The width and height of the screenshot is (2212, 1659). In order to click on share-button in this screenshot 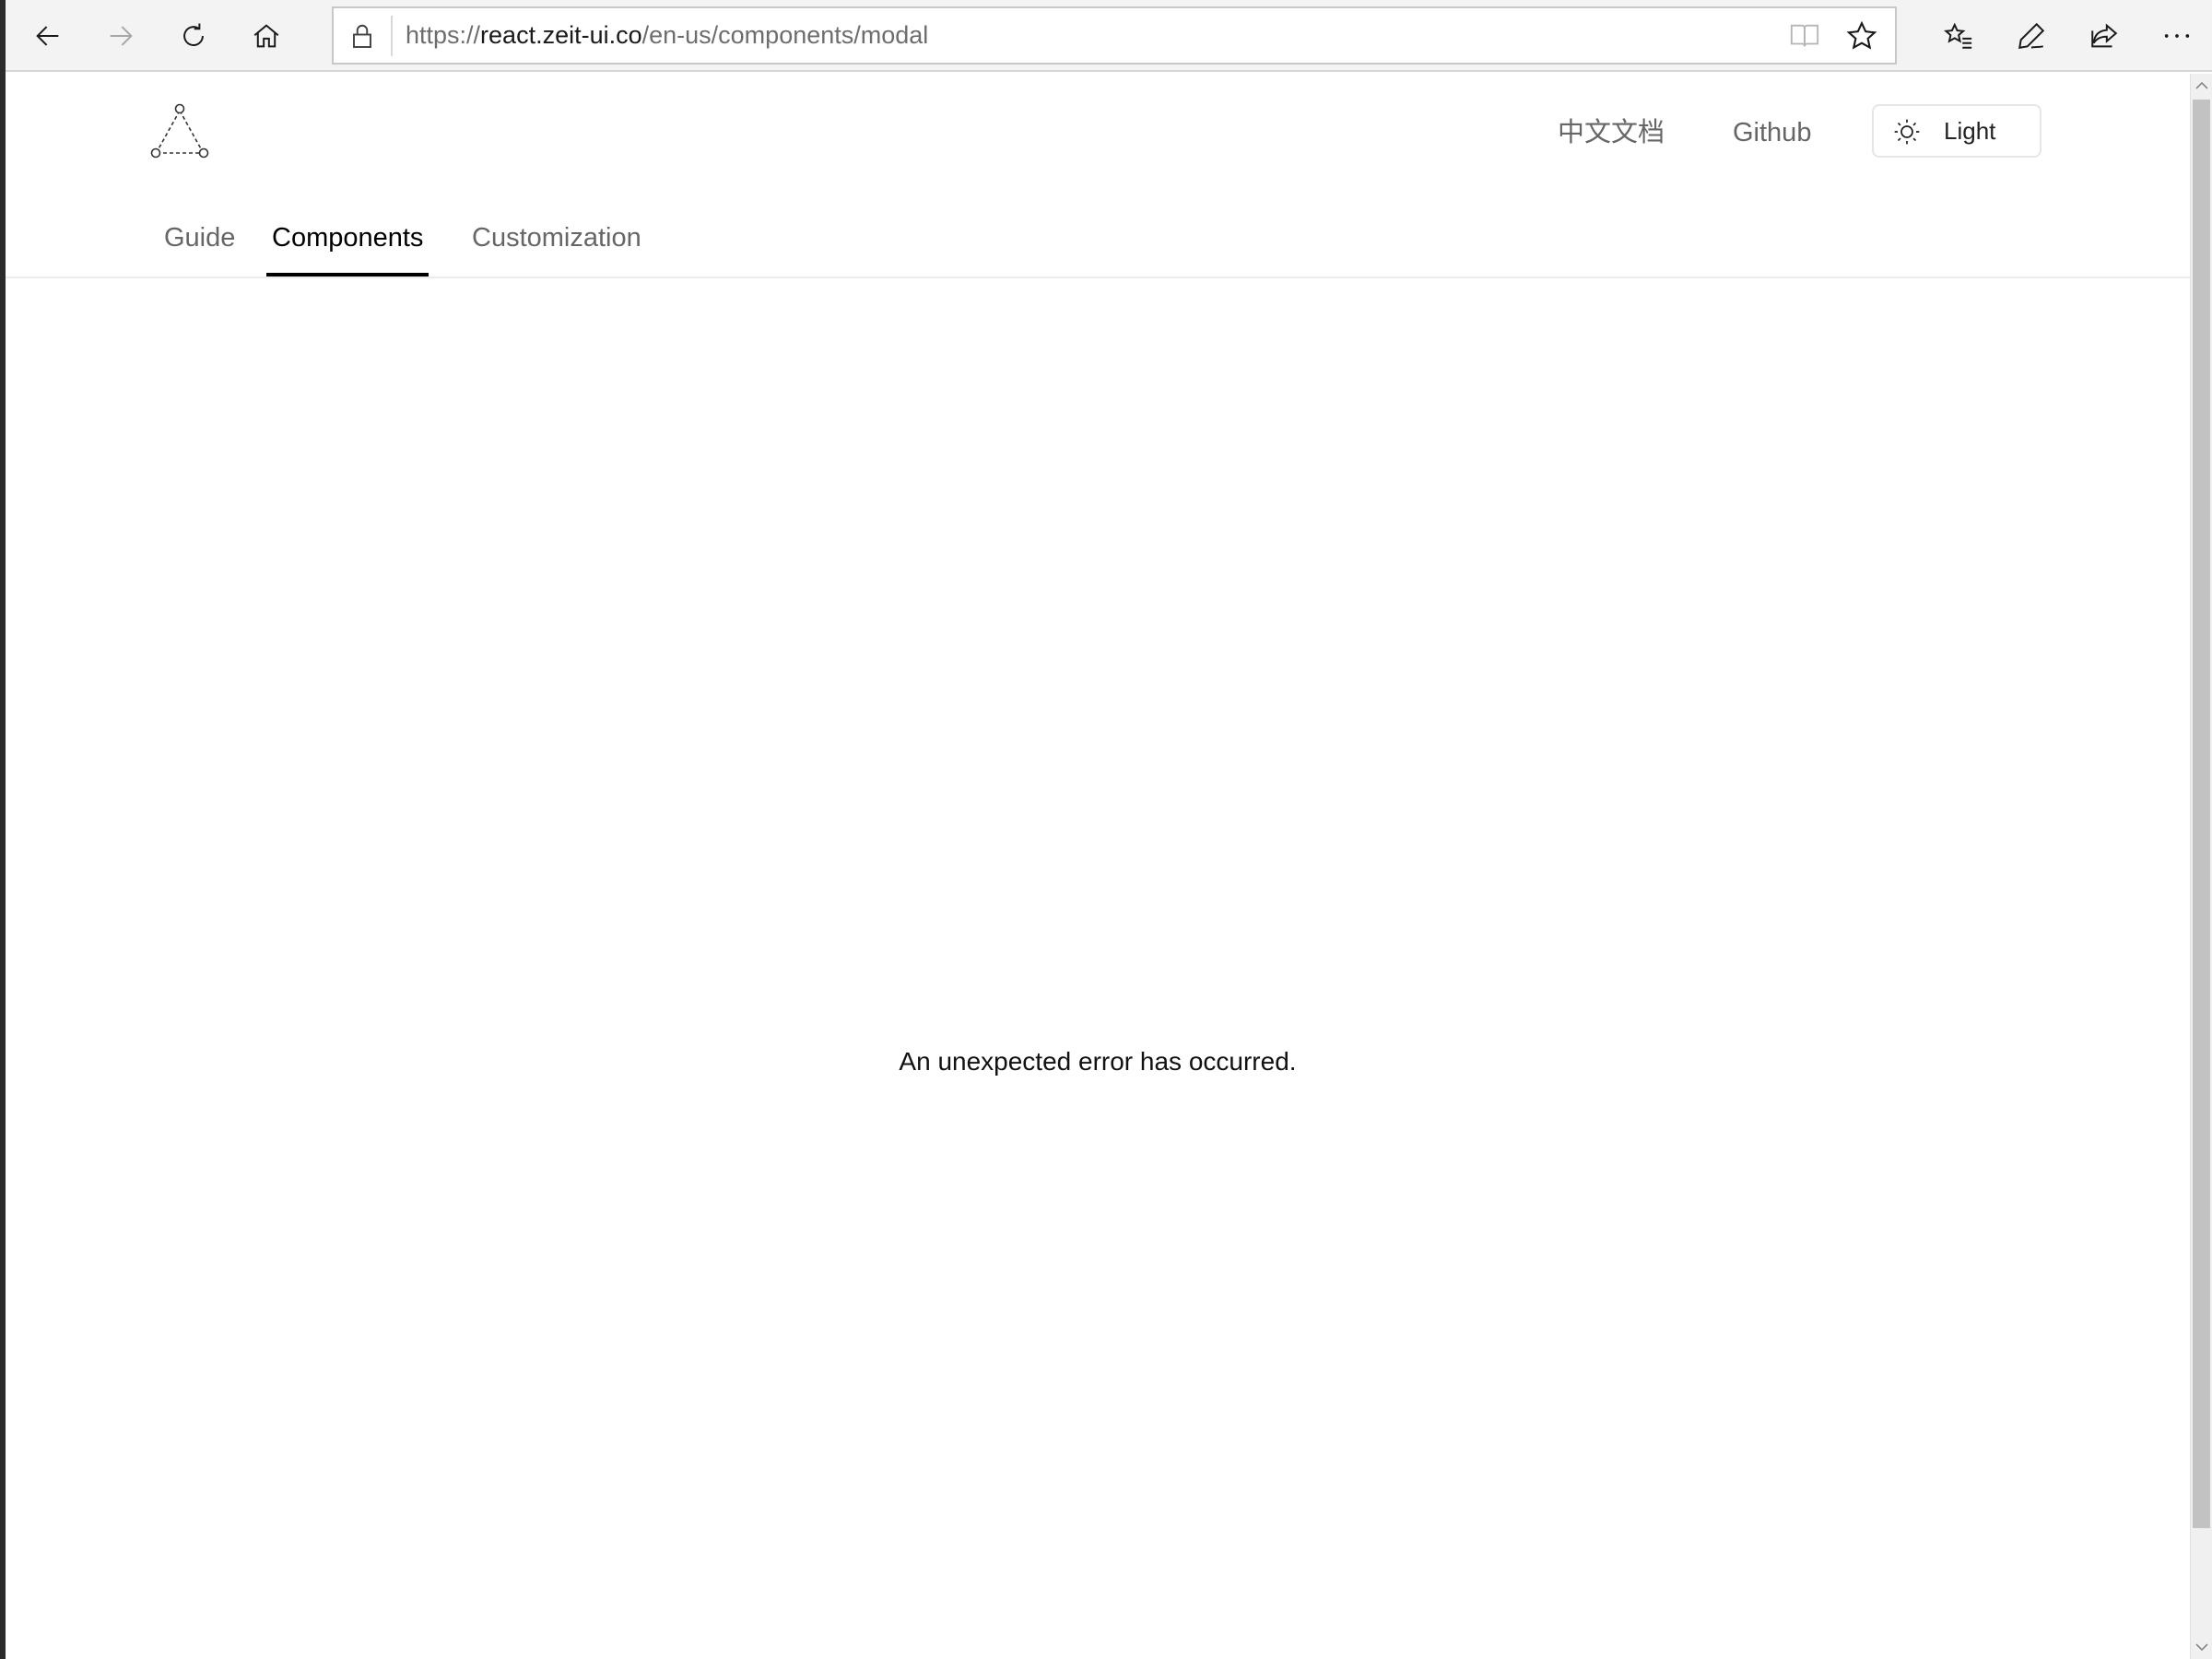, I will do `click(2104, 36)`.